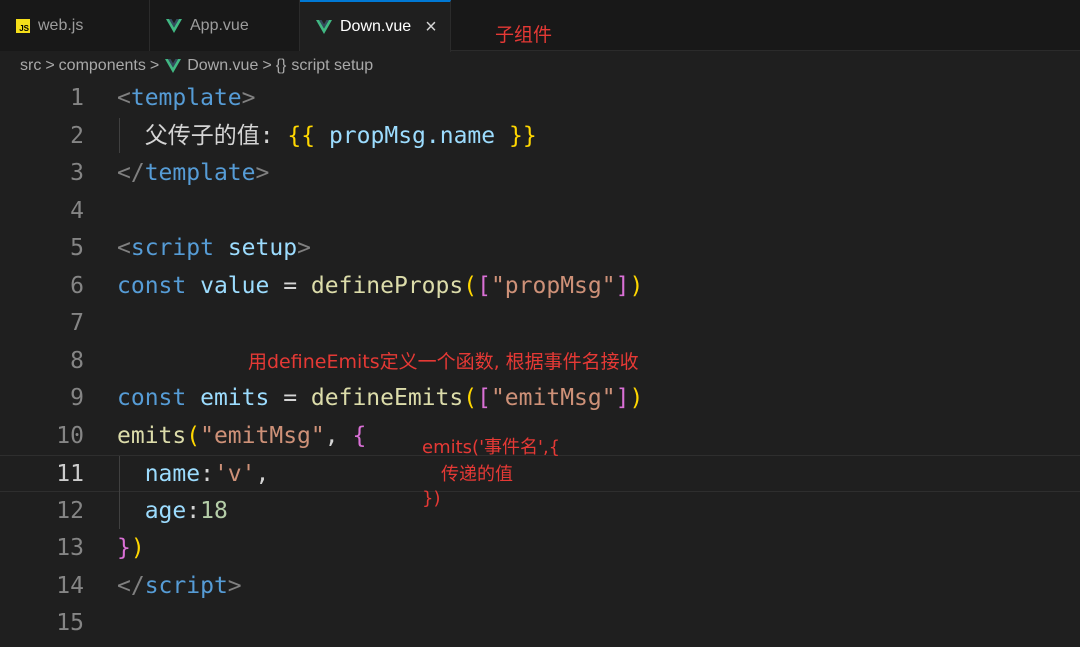 The image size is (1080, 647). I want to click on annotation-emit-line1: emits('事件名',{, so click(491, 447).